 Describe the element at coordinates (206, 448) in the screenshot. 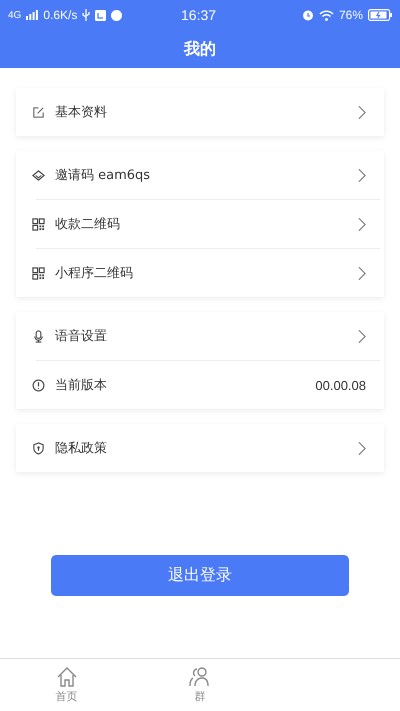

I see `menu-item: 隐私政策` at that location.